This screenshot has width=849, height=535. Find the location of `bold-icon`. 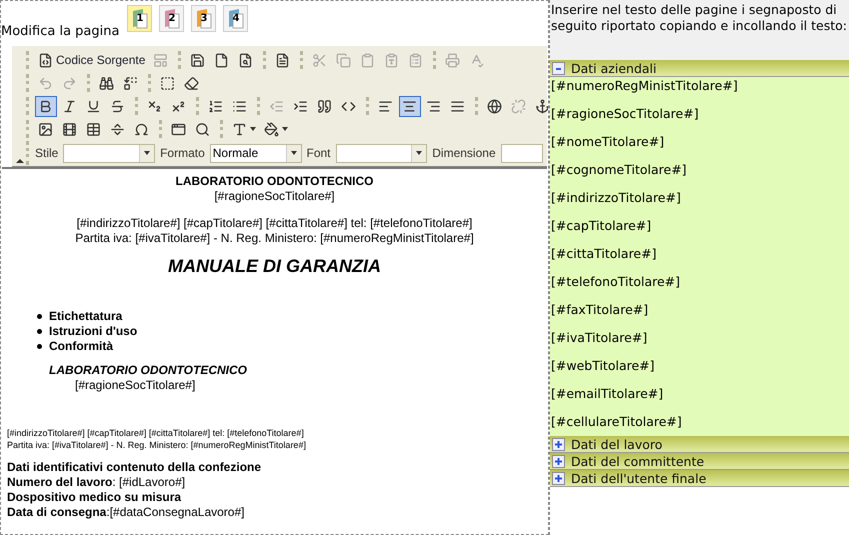

bold-icon is located at coordinates (45, 106).